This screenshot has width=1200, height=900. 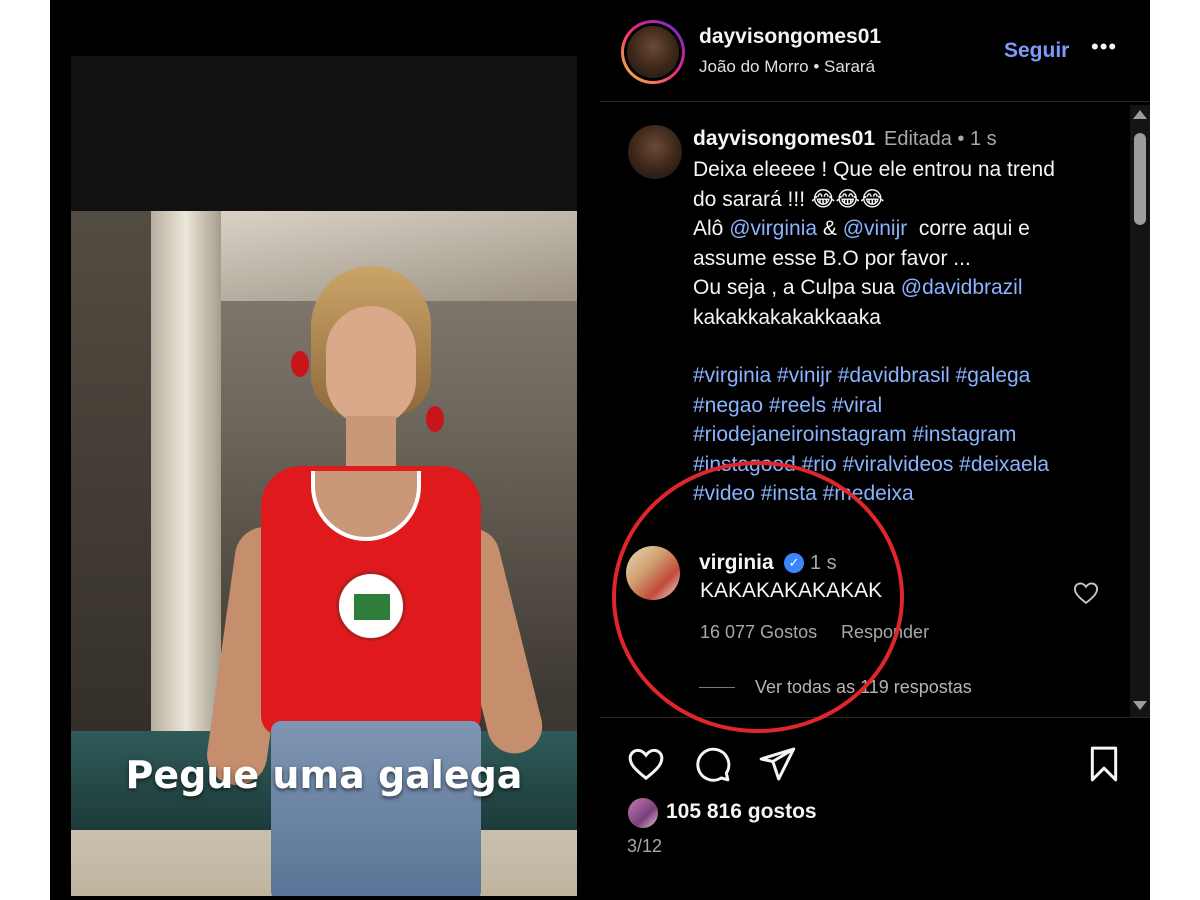 What do you see at coordinates (1104, 47) in the screenshot?
I see `more-options-icon: •••` at bounding box center [1104, 47].